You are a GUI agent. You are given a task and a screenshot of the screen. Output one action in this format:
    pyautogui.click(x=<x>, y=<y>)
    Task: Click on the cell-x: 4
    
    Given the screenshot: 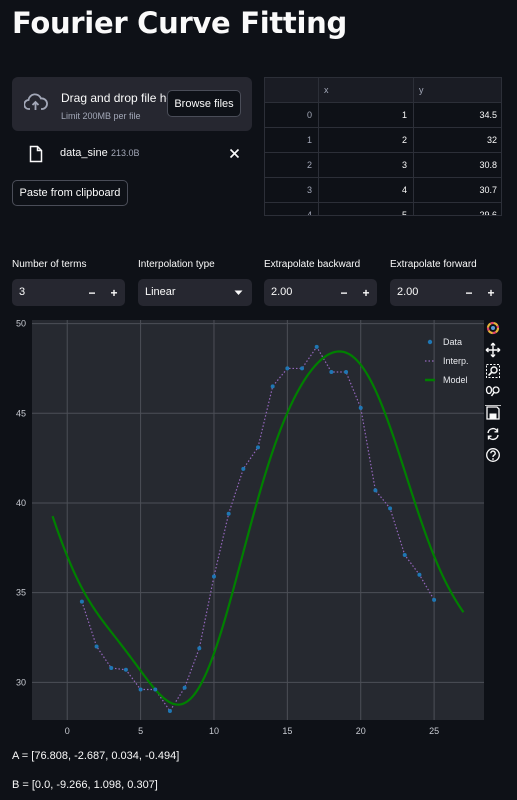 What is the action you would take?
    pyautogui.click(x=366, y=190)
    